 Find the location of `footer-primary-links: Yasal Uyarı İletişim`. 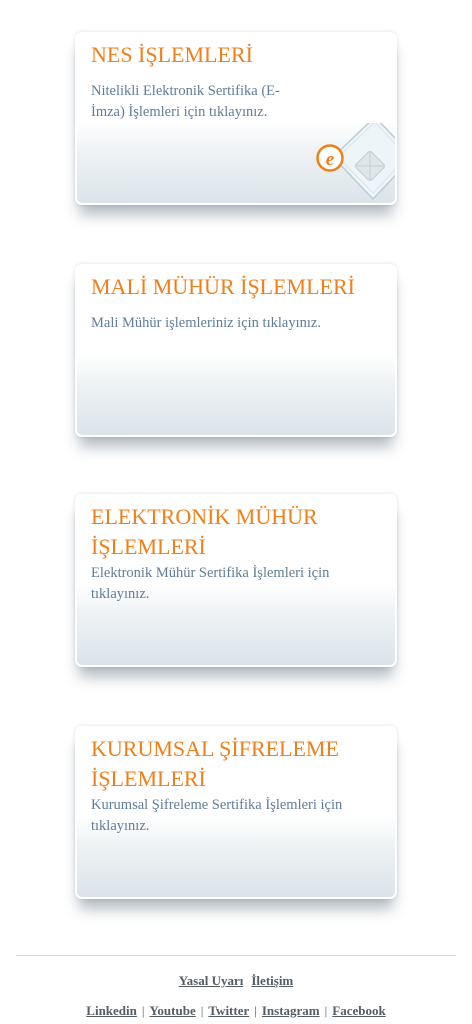

footer-primary-links: Yasal Uyarı İletişim is located at coordinates (236, 981).